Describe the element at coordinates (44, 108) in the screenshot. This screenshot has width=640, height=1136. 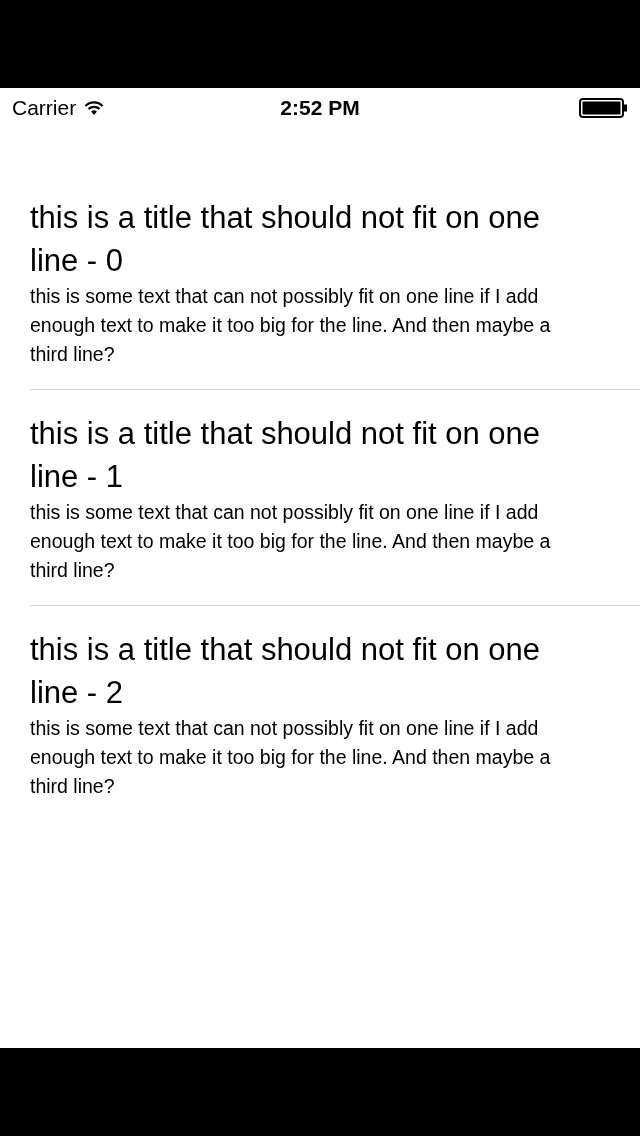
I see `carrier-label: Carrier` at that location.